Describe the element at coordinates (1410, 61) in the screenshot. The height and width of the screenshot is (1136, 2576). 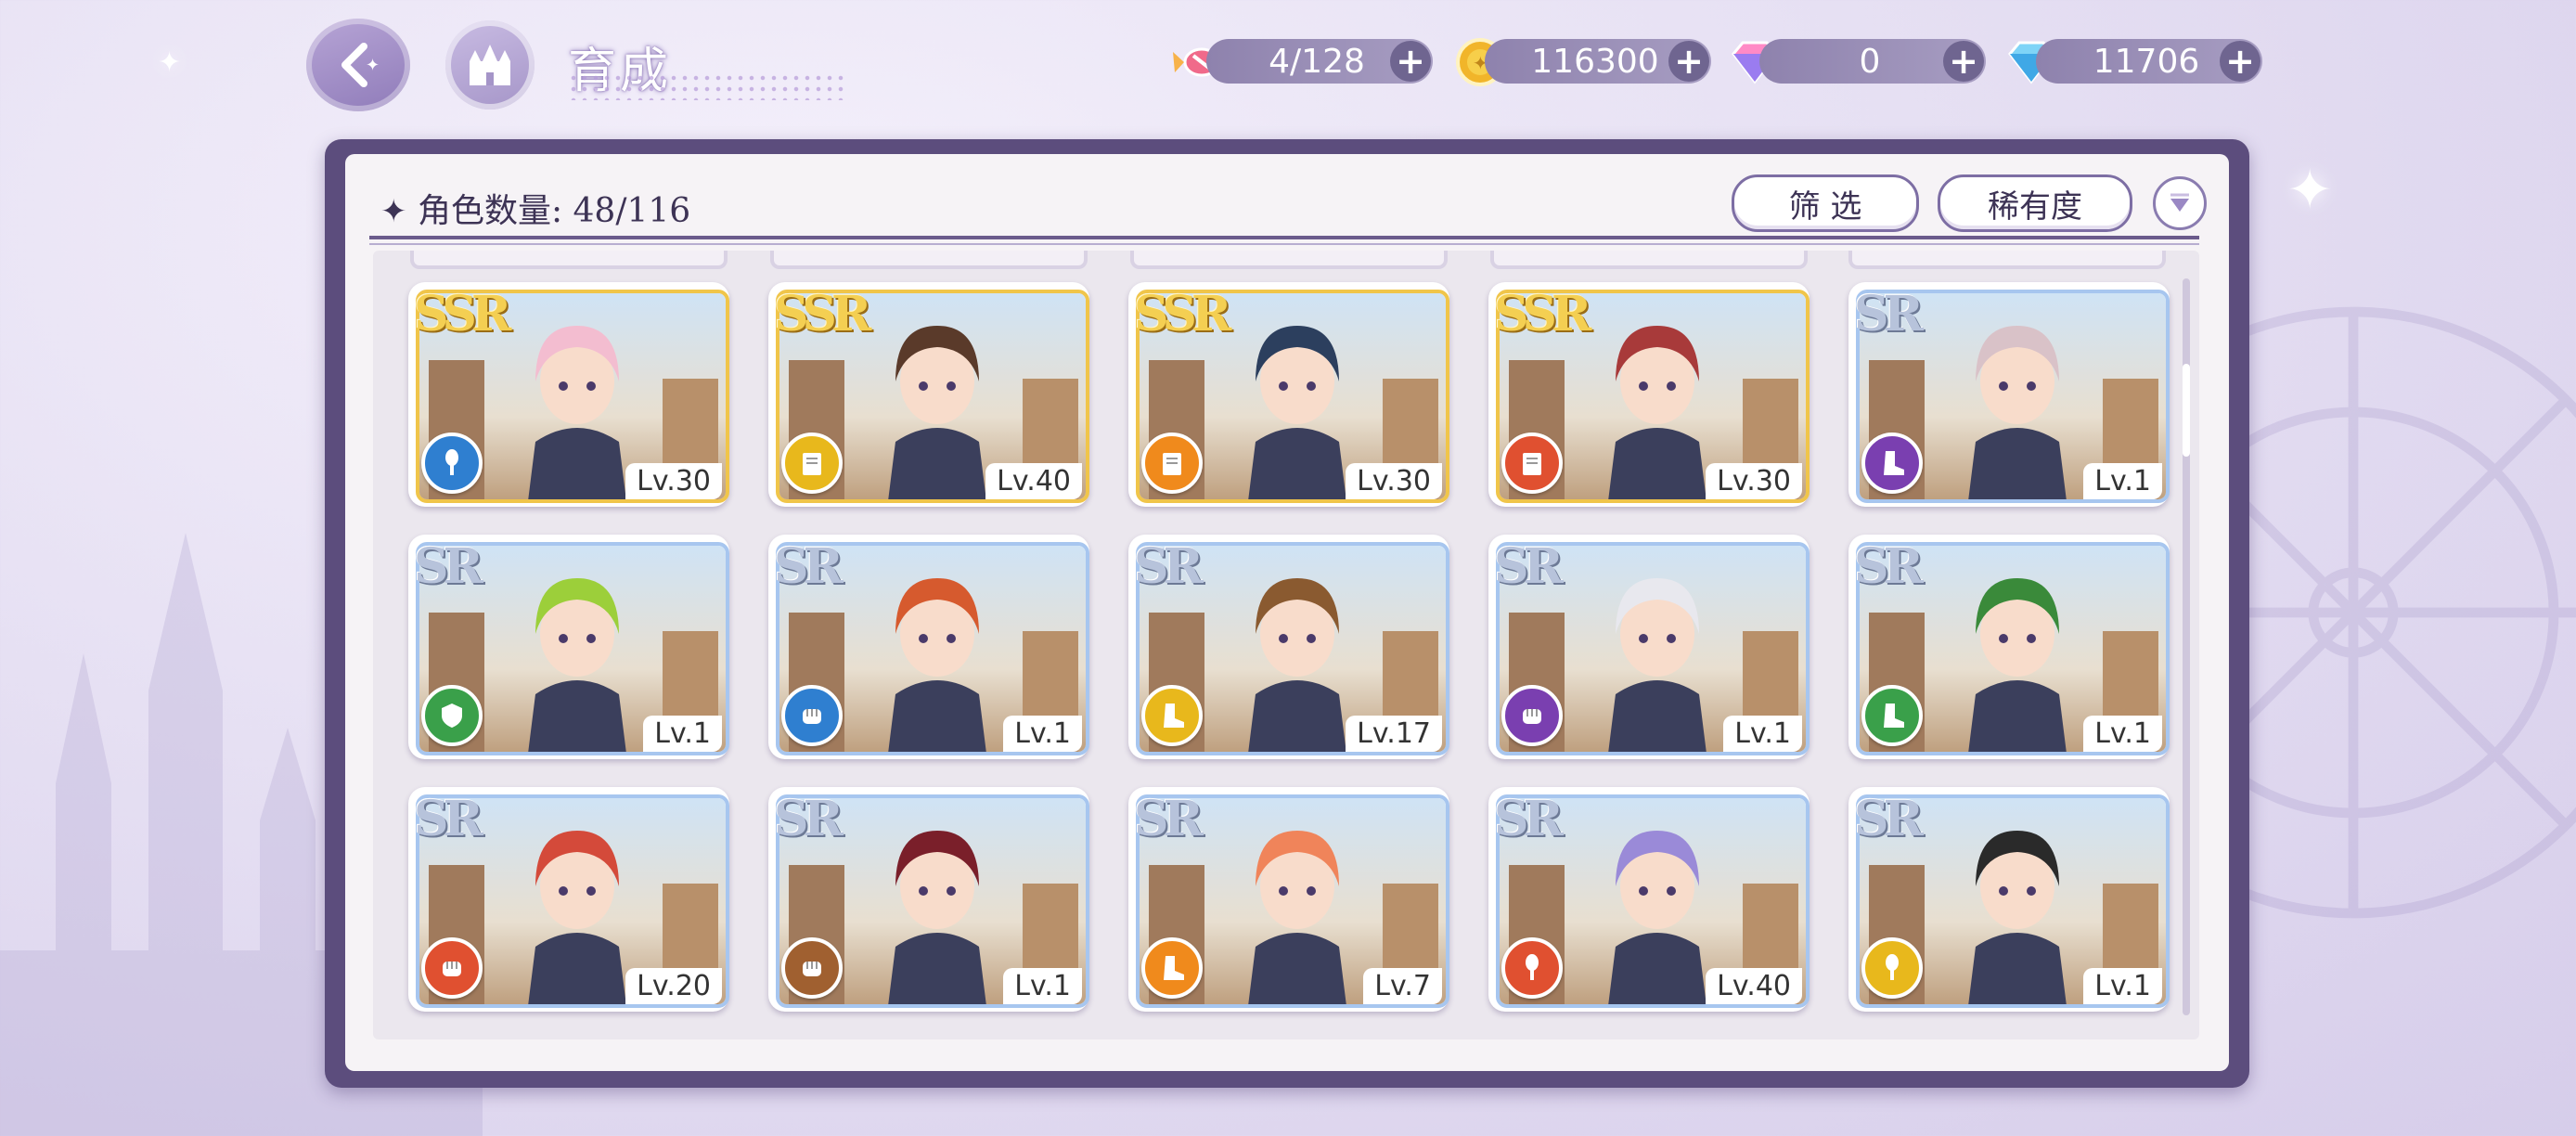
I see `add-candy-button: +` at that location.